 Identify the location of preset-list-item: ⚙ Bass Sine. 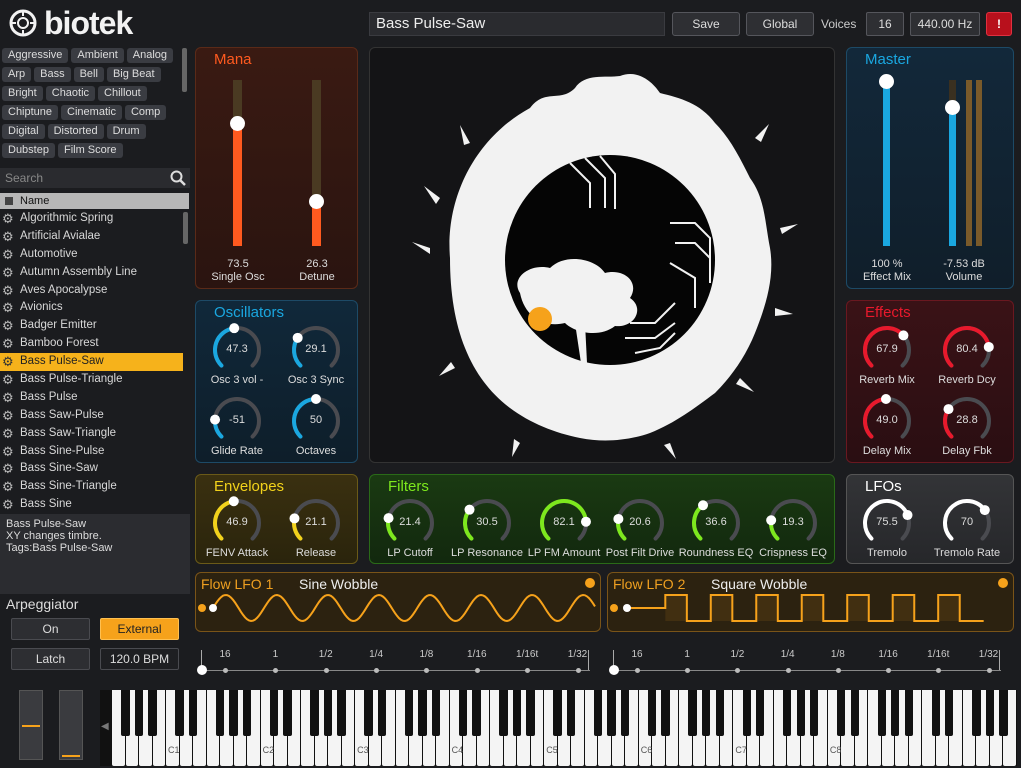
(91, 503).